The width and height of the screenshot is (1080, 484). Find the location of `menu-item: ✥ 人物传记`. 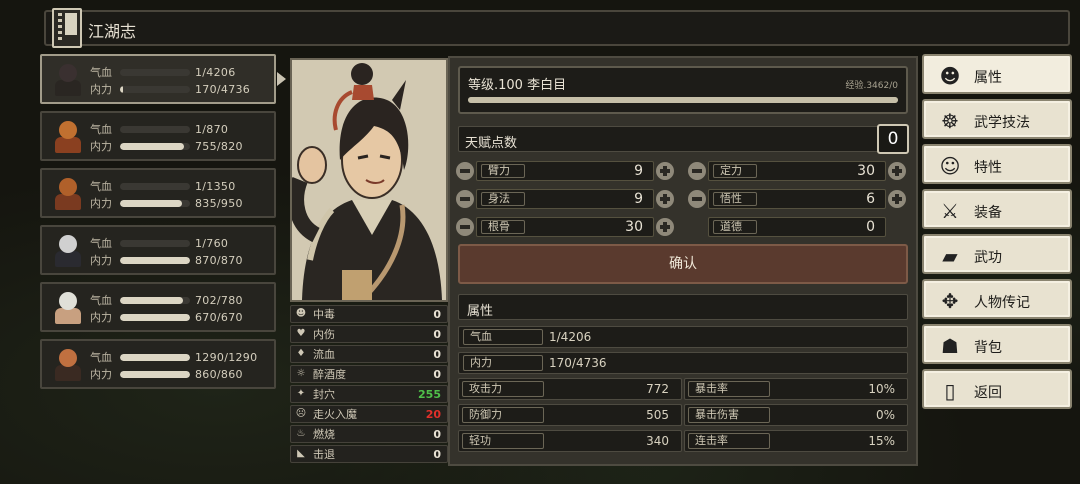

menu-item: ✥ 人物传记 is located at coordinates (997, 299).